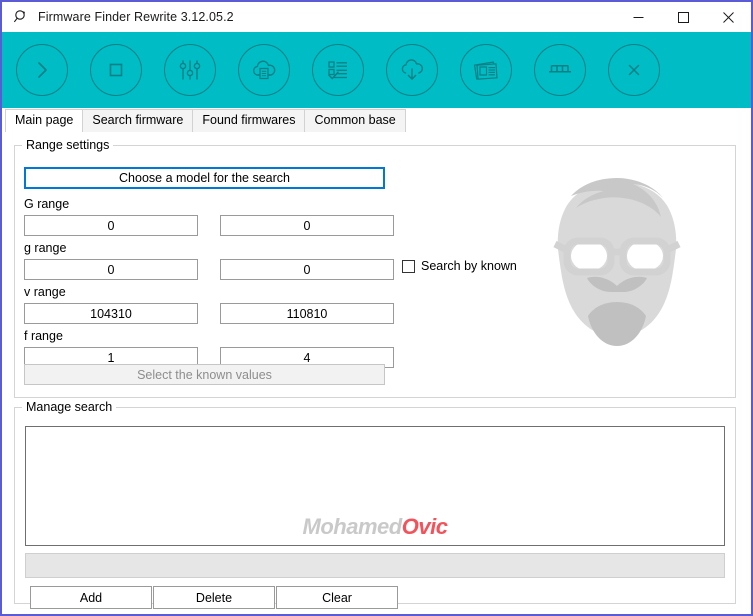 The image size is (753, 616). I want to click on delete-button: Delete, so click(214, 597).